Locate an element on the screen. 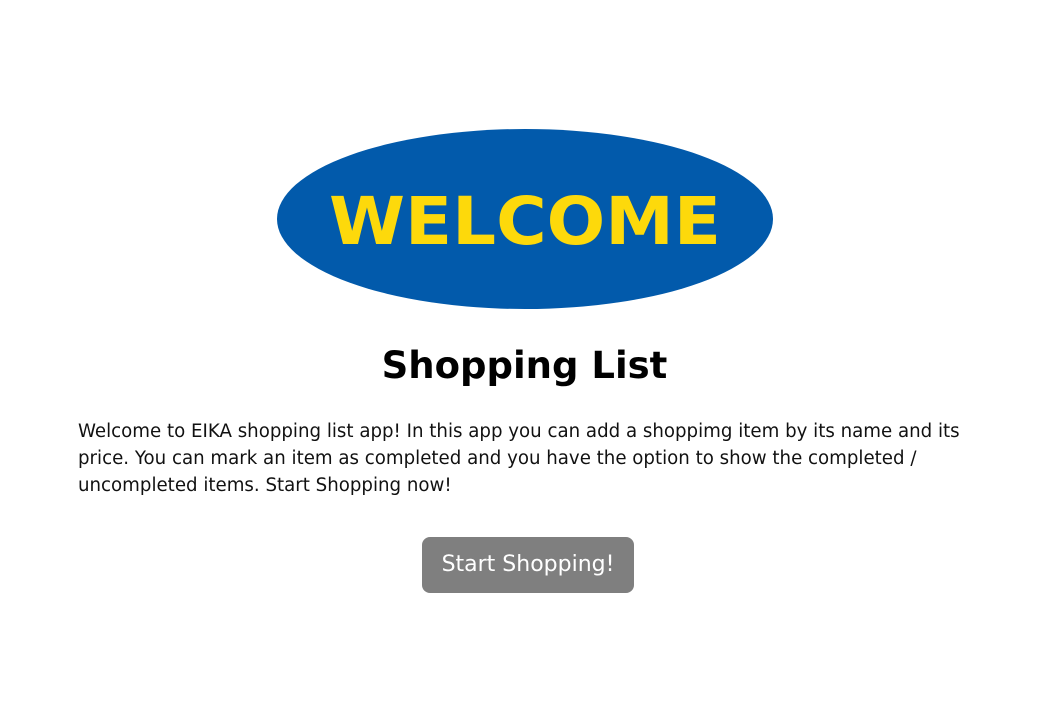  page-title: Shopping List is located at coordinates (524, 365).